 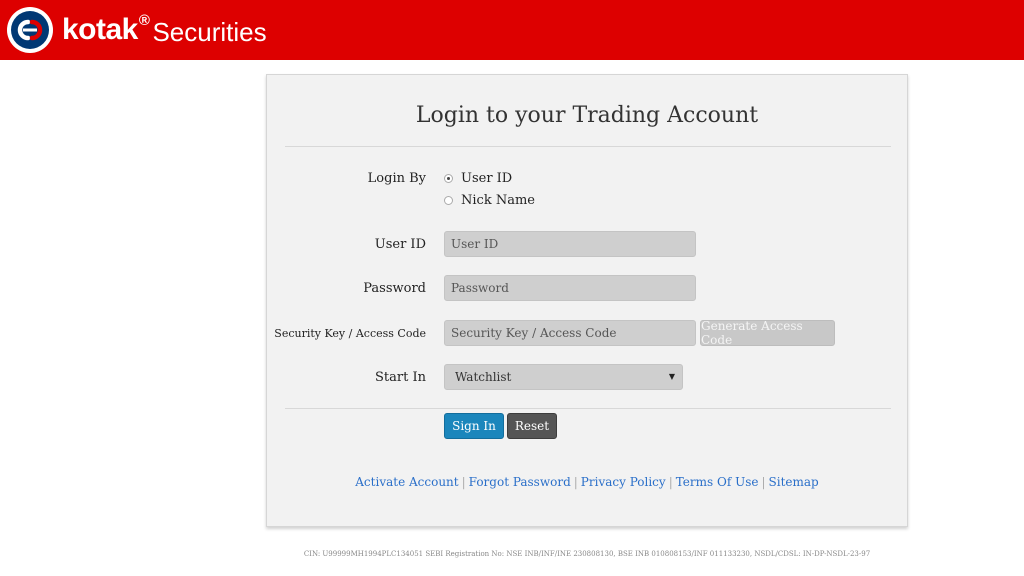 I want to click on link-activate-account: Activate Account, so click(x=406, y=482).